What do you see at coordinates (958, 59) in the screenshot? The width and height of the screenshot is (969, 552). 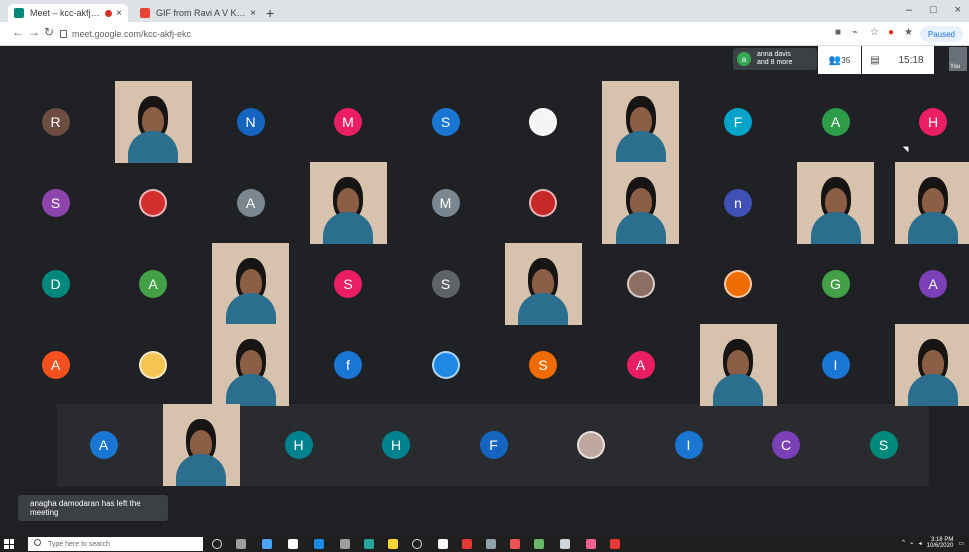 I see `self-view: You` at bounding box center [958, 59].